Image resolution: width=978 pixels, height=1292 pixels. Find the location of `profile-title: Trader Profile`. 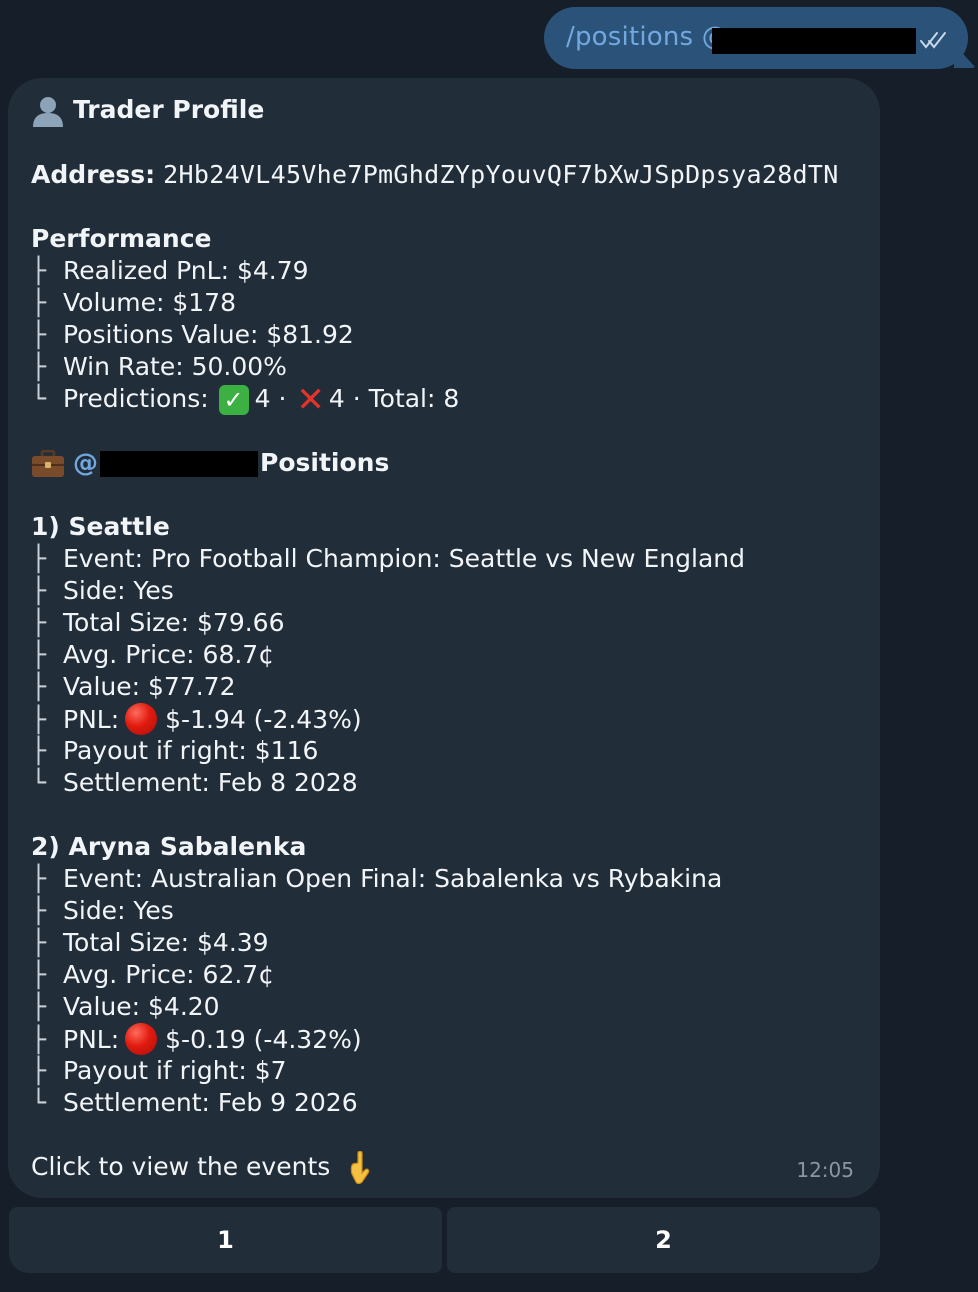

profile-title: Trader Profile is located at coordinates (169, 109).